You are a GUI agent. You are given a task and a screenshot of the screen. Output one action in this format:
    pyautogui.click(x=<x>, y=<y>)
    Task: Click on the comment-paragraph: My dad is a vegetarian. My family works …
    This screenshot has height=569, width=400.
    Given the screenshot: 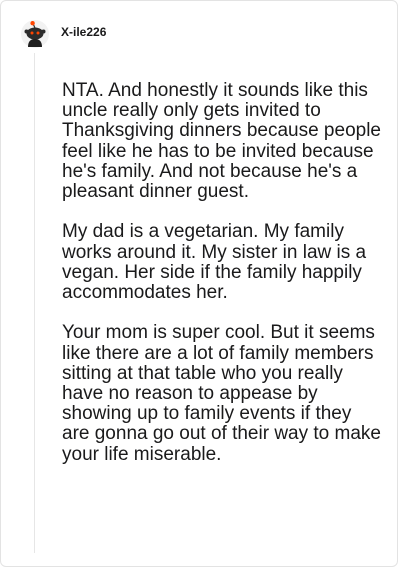 What is the action you would take?
    pyautogui.click(x=214, y=262)
    